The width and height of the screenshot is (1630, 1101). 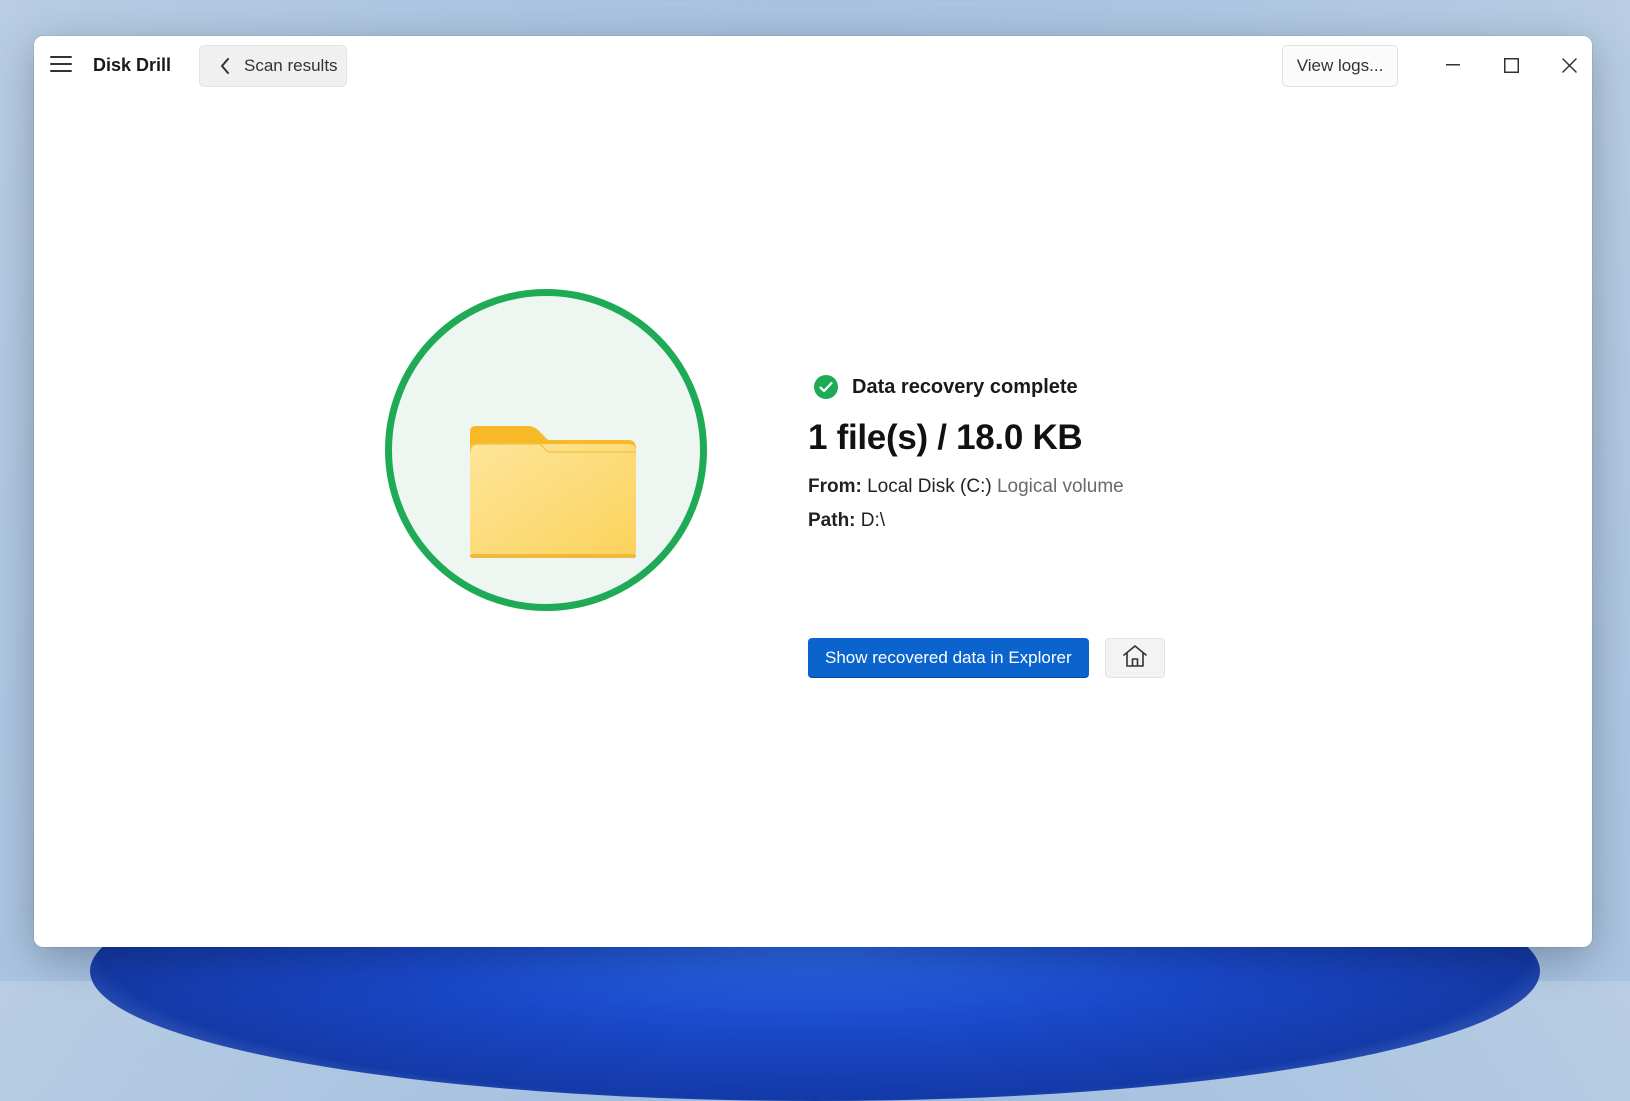 I want to click on from-value: Local Disk (C:), so click(x=929, y=486).